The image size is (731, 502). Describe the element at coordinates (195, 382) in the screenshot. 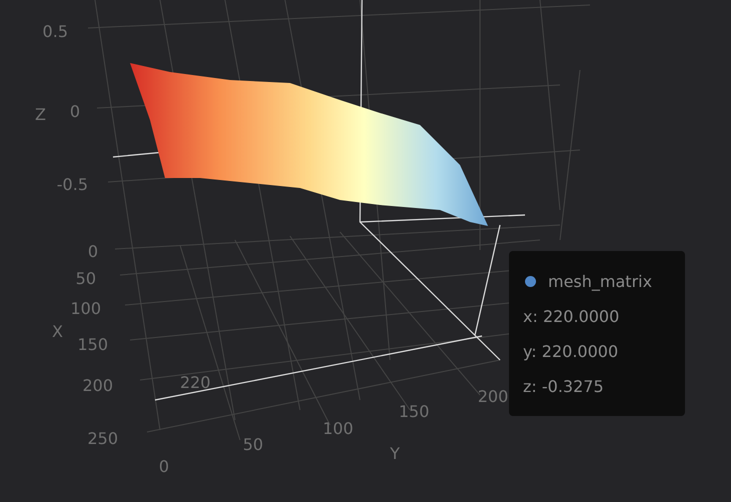

I see `pointer-label: 220` at that location.